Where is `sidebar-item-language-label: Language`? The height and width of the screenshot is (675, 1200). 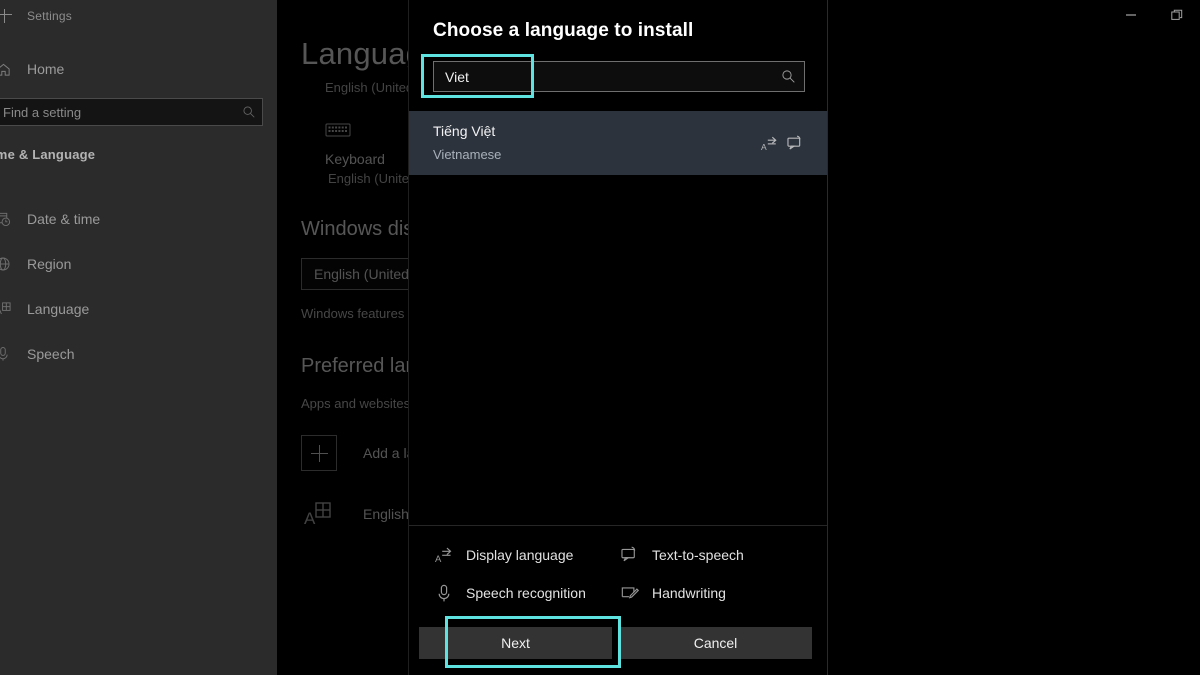
sidebar-item-language-label: Language is located at coordinates (58, 308).